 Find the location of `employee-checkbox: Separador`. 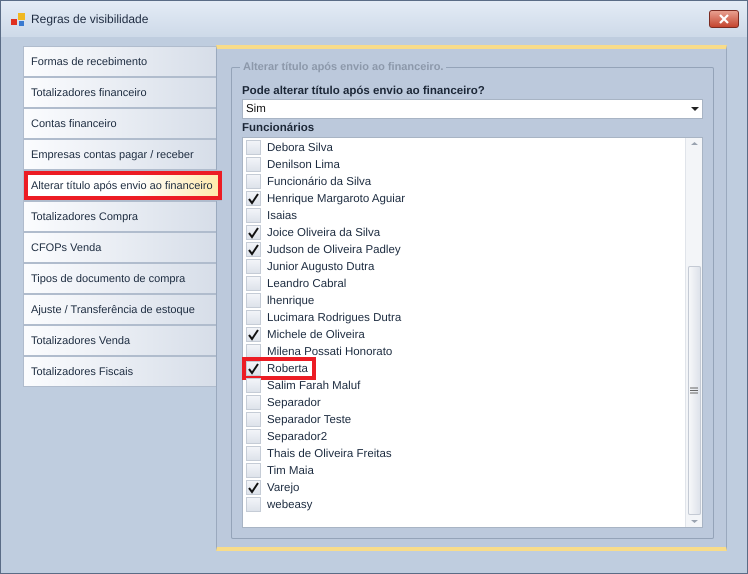

employee-checkbox: Separador is located at coordinates (285, 402).